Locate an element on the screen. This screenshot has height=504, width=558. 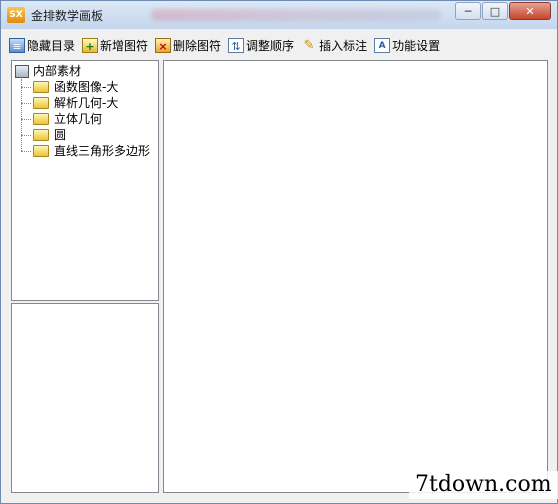
hide-tree-label: 隐藏目录 is located at coordinates (51, 45).